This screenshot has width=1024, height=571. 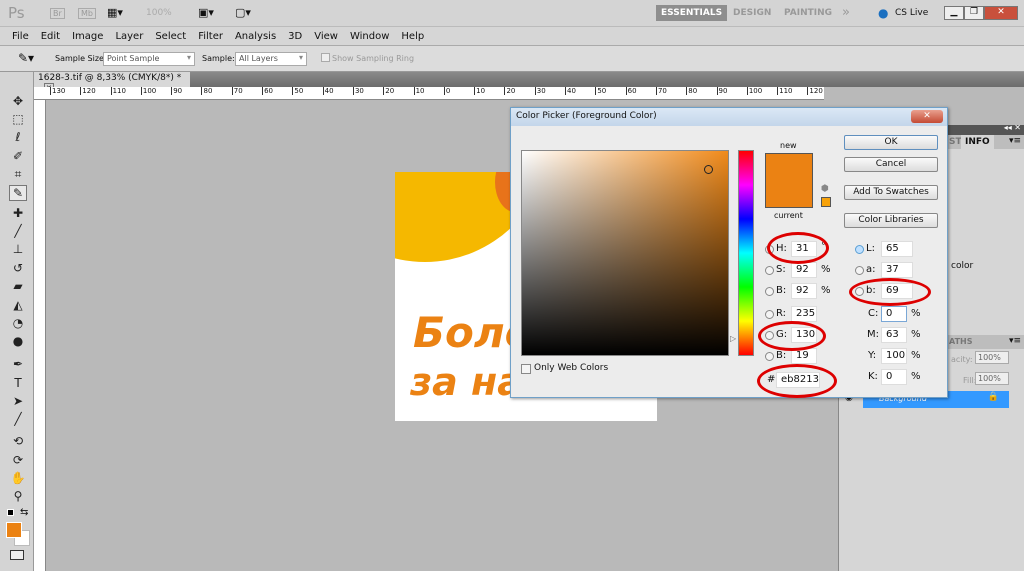 I want to click on color-libraries-button: Color Libraries, so click(x=891, y=220).